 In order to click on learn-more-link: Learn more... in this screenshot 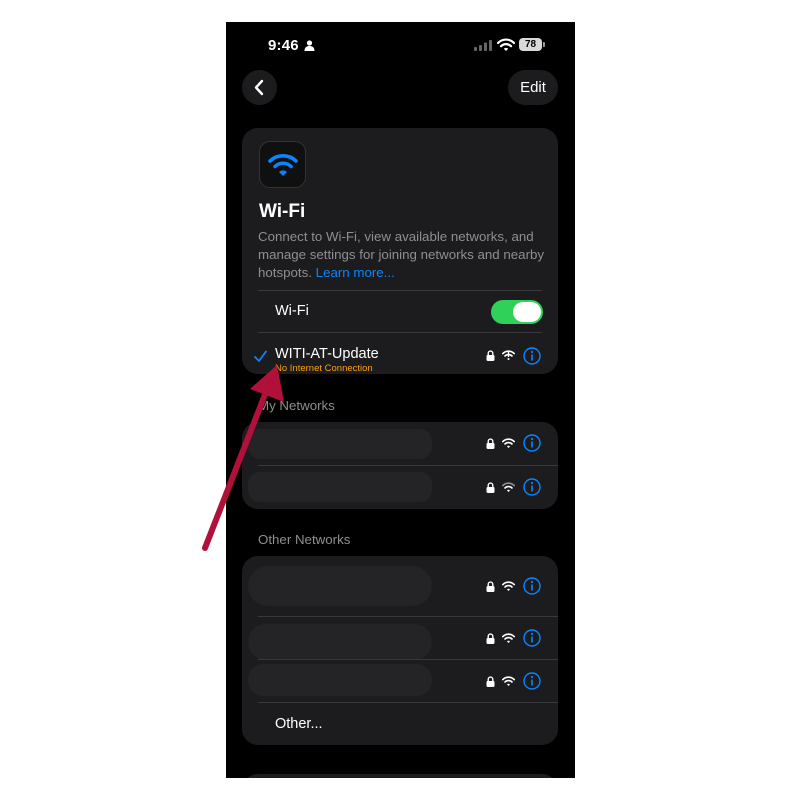, I will do `click(355, 272)`.